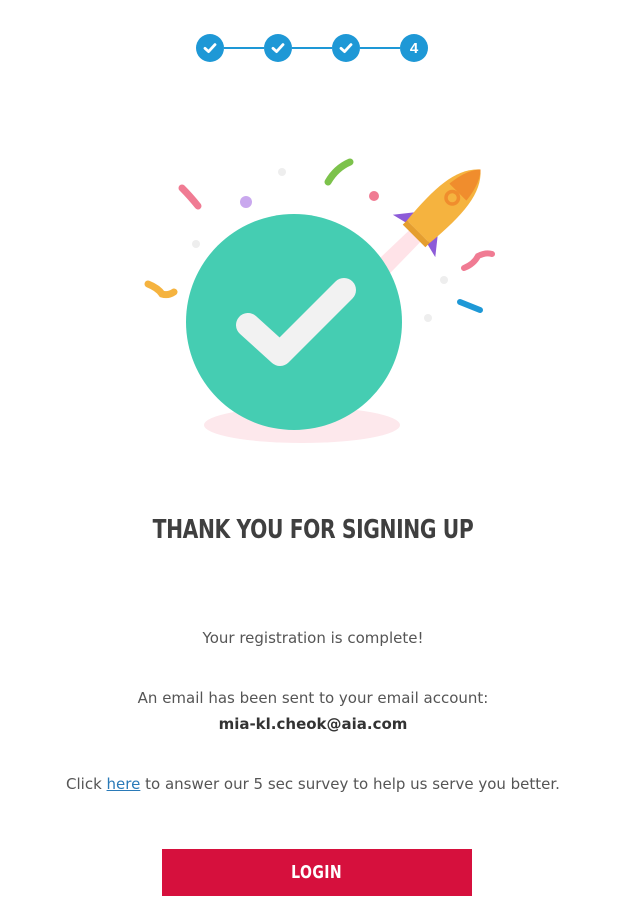 This screenshot has width=626, height=897. What do you see at coordinates (124, 784) in the screenshot?
I see `survey-link: here` at bounding box center [124, 784].